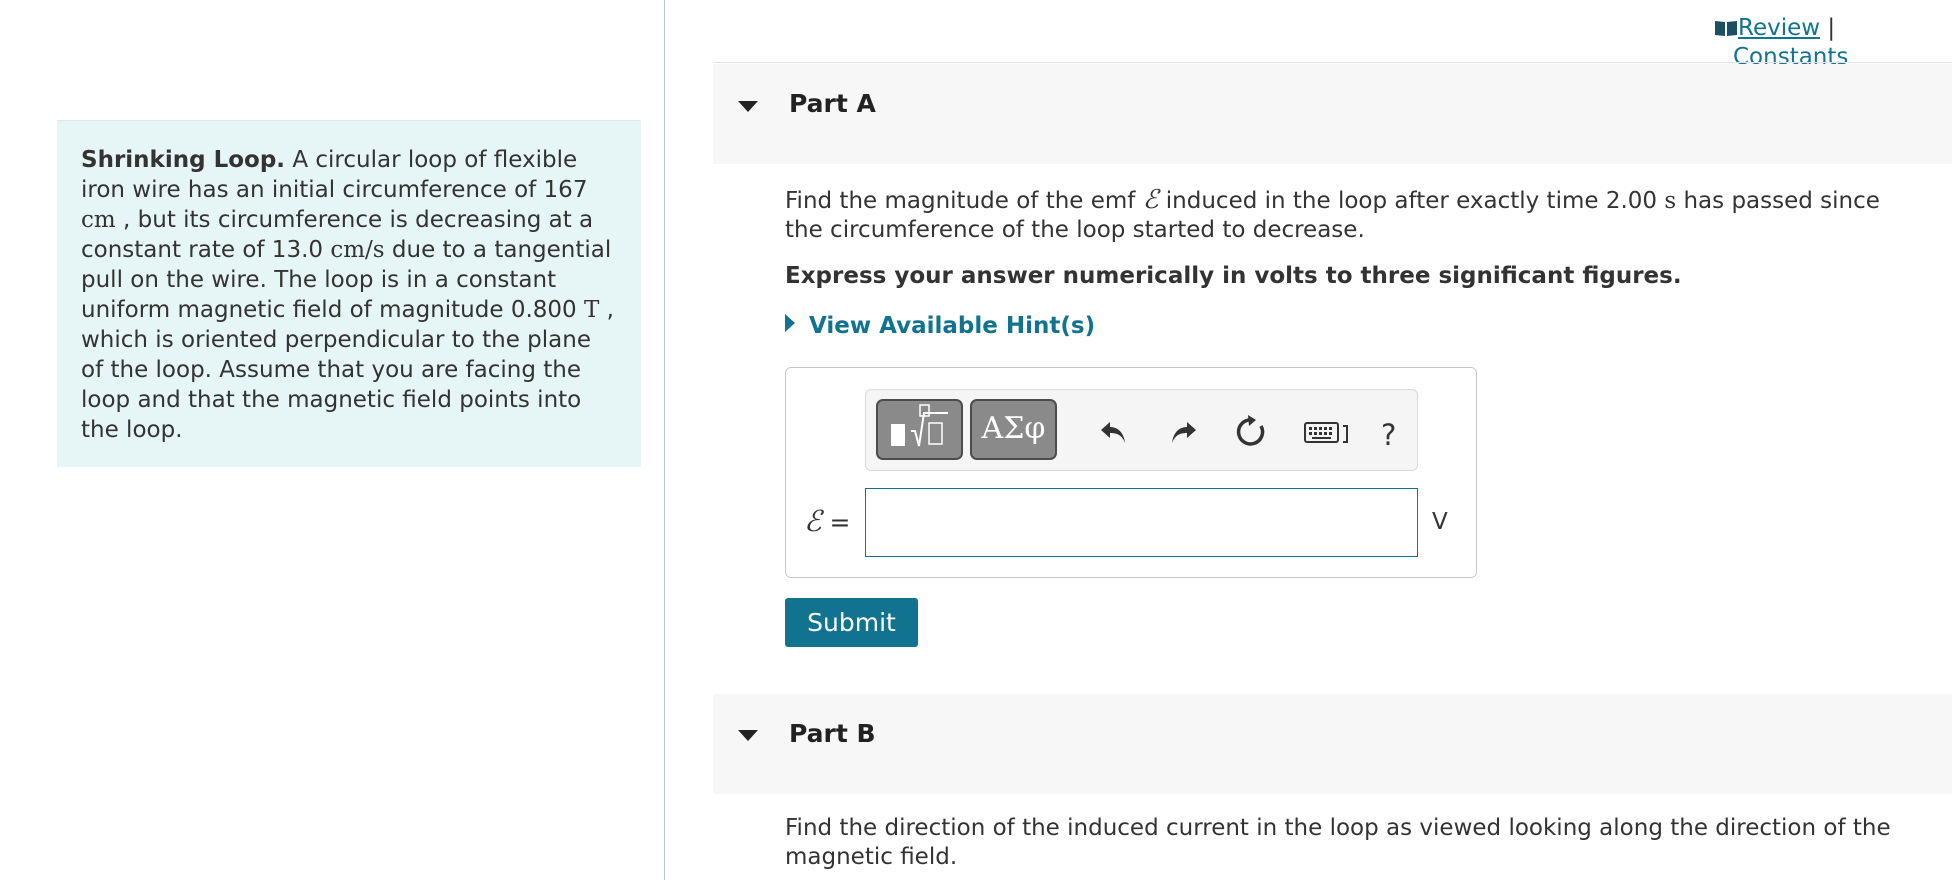 This screenshot has height=880, width=1952. I want to click on part-b-title: Part B, so click(832, 733).